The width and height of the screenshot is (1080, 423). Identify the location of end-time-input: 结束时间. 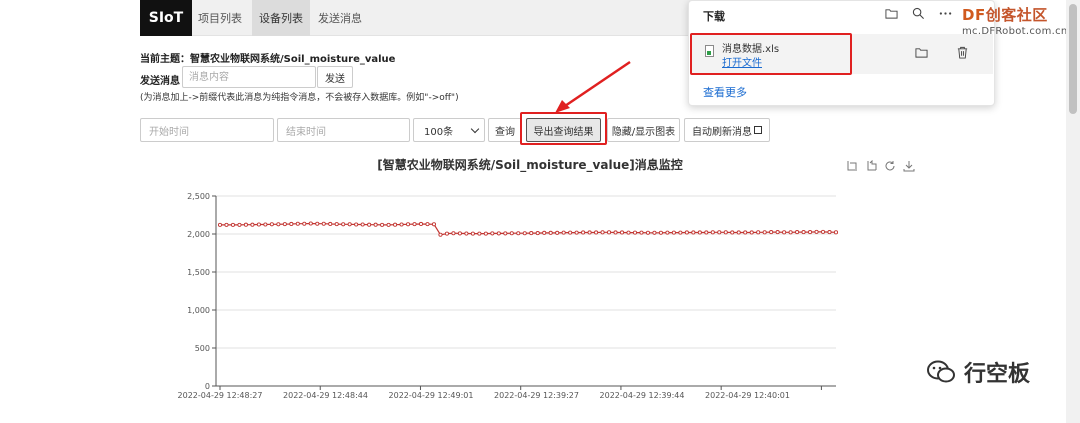
(343, 130).